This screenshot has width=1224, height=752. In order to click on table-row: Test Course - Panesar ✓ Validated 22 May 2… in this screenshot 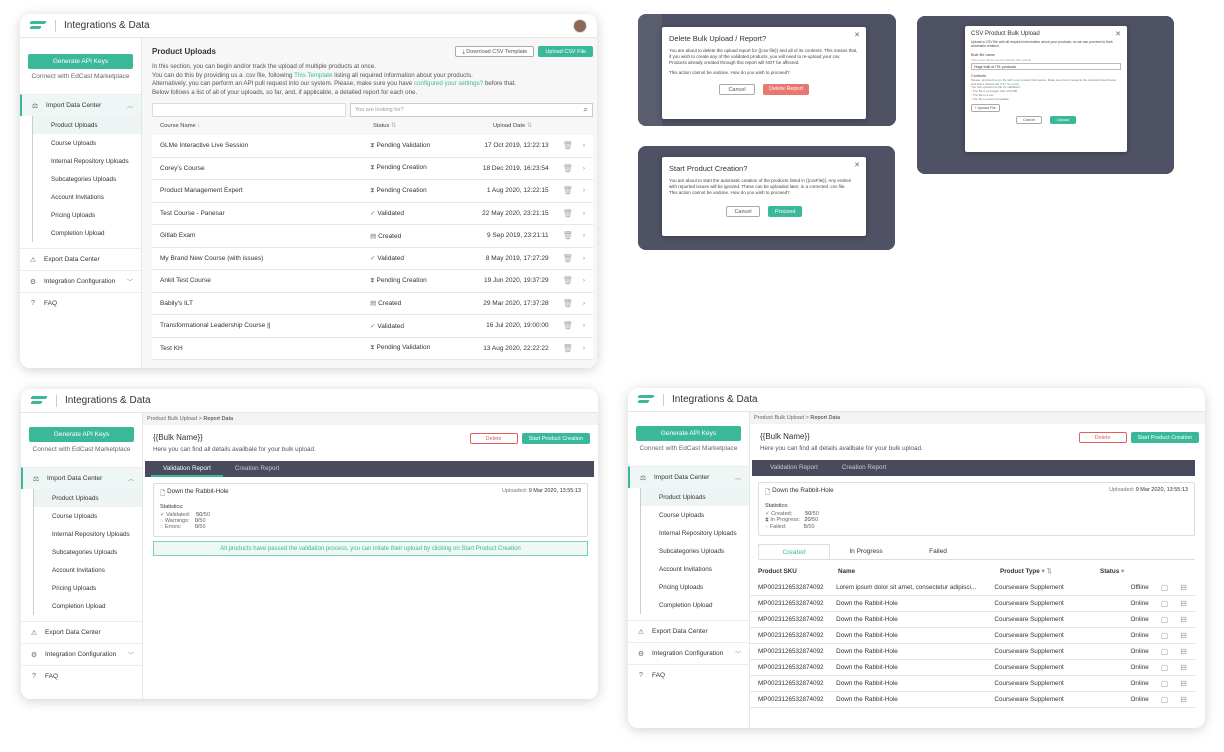, I will do `click(372, 213)`.